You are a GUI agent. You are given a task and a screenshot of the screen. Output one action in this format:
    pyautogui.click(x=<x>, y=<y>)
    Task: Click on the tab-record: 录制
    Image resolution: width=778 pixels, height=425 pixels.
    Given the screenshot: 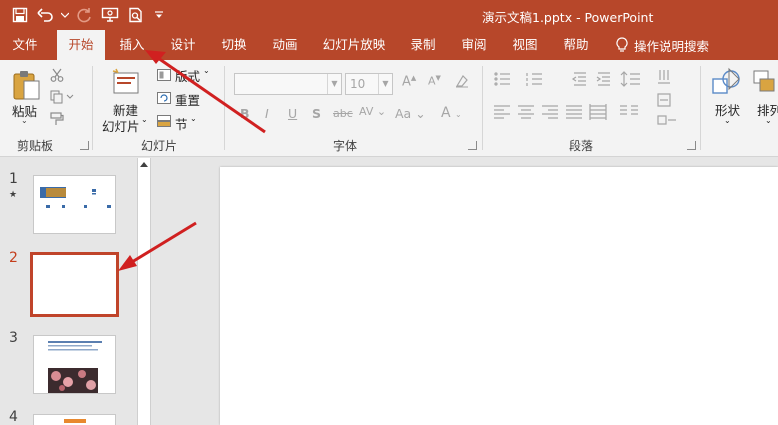 What is the action you would take?
    pyautogui.click(x=423, y=45)
    